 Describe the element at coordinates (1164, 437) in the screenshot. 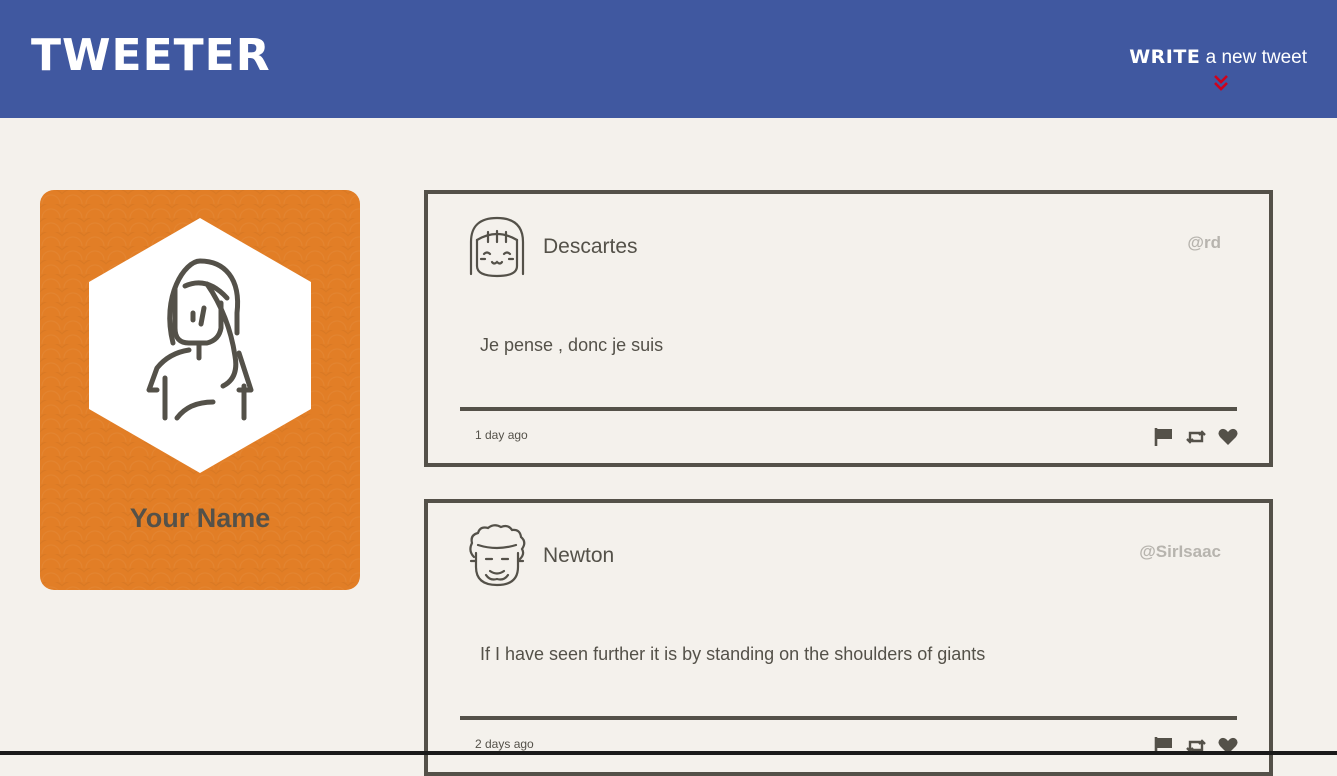

I see `flag-icon` at that location.